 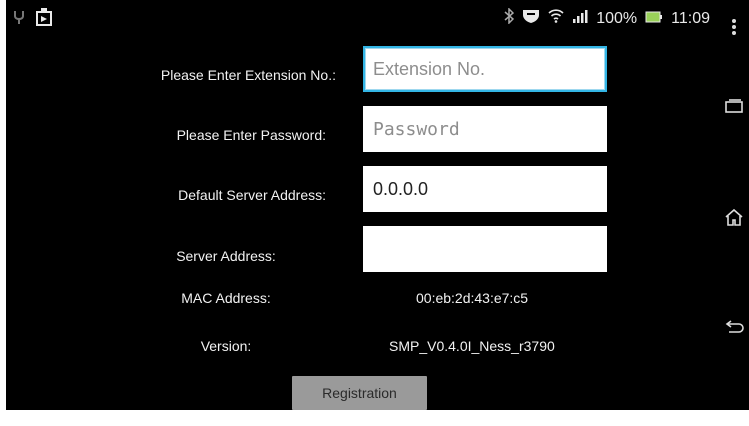 I want to click on usb-icon, so click(x=19, y=19).